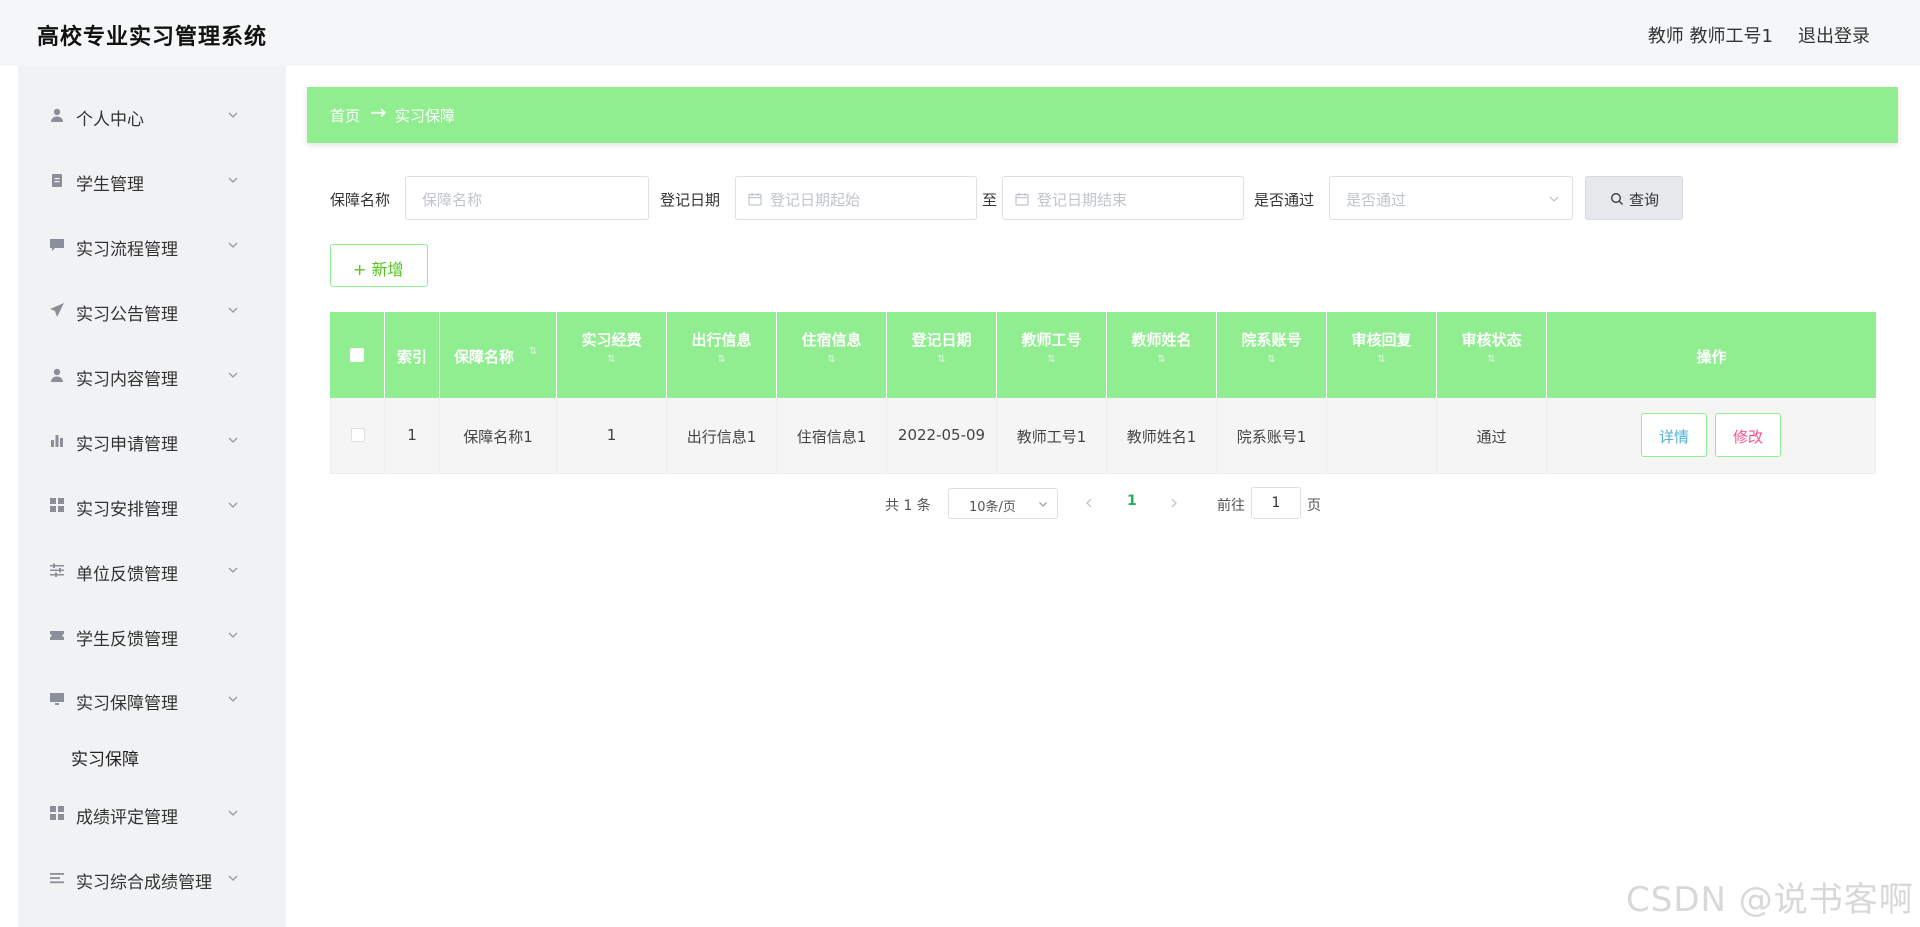  I want to click on input-placeholder: 登记日期起始, so click(815, 200).